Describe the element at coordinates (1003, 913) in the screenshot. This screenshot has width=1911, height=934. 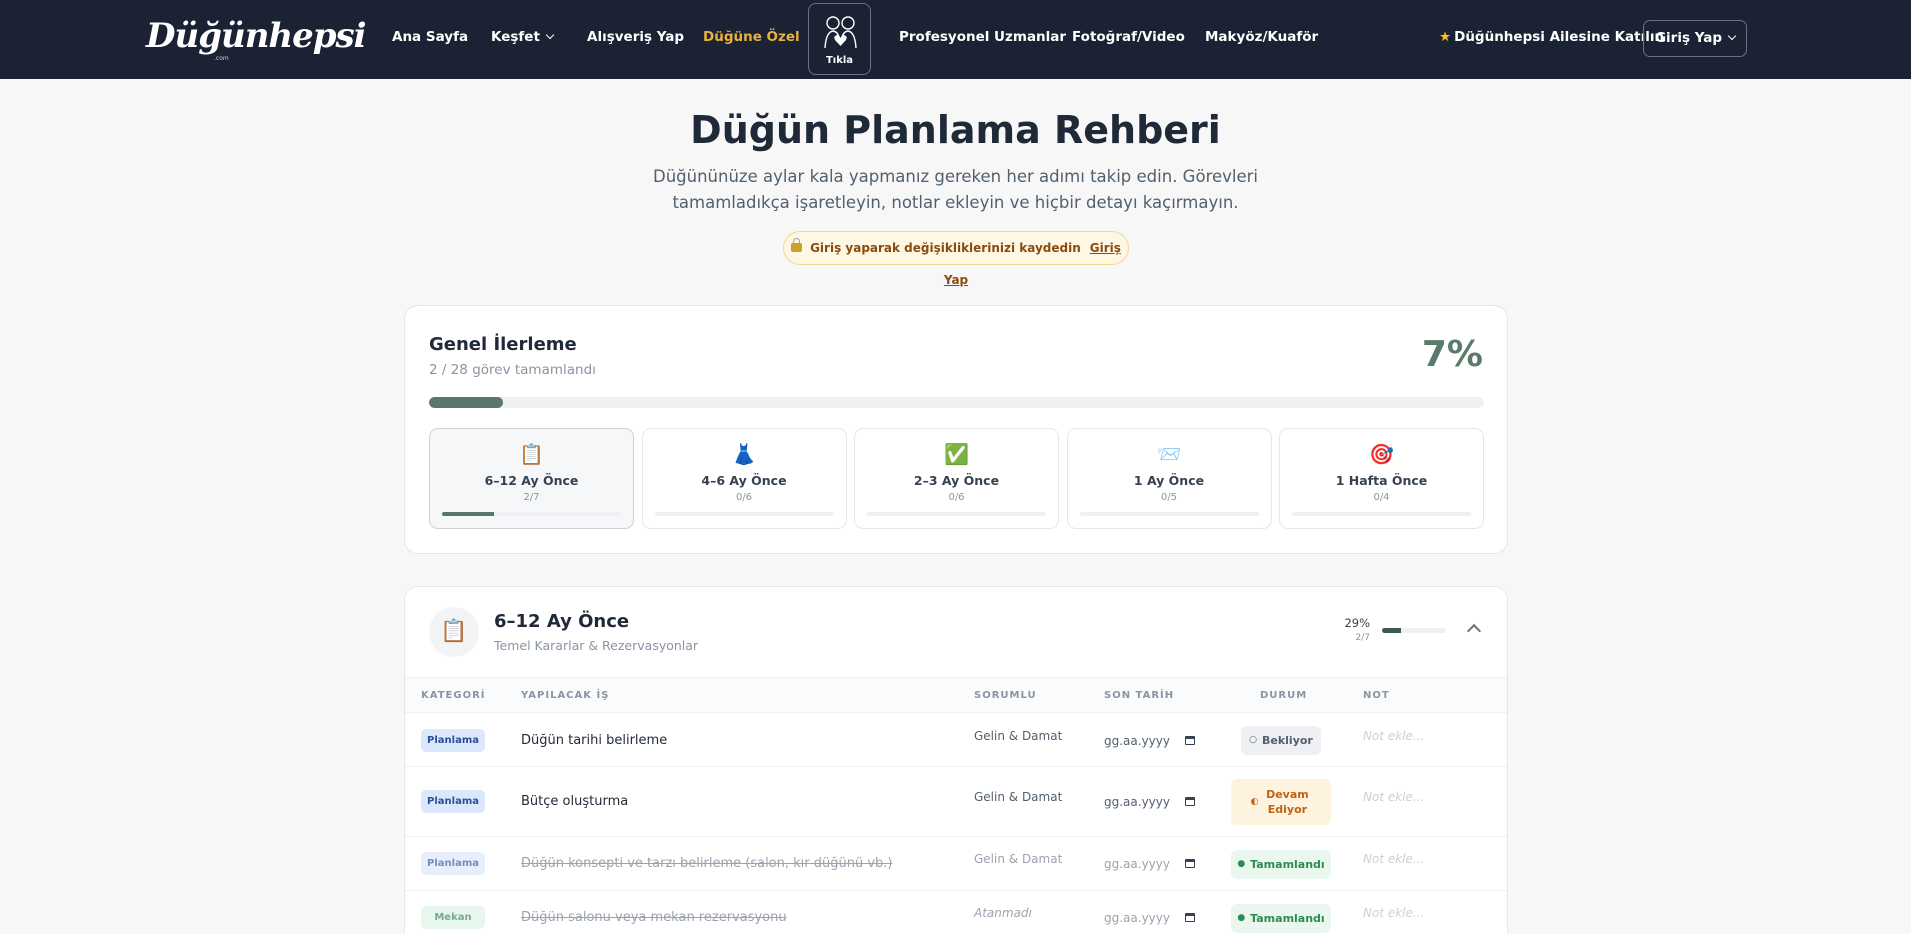
I see `responsible-field: Atanmadı` at that location.